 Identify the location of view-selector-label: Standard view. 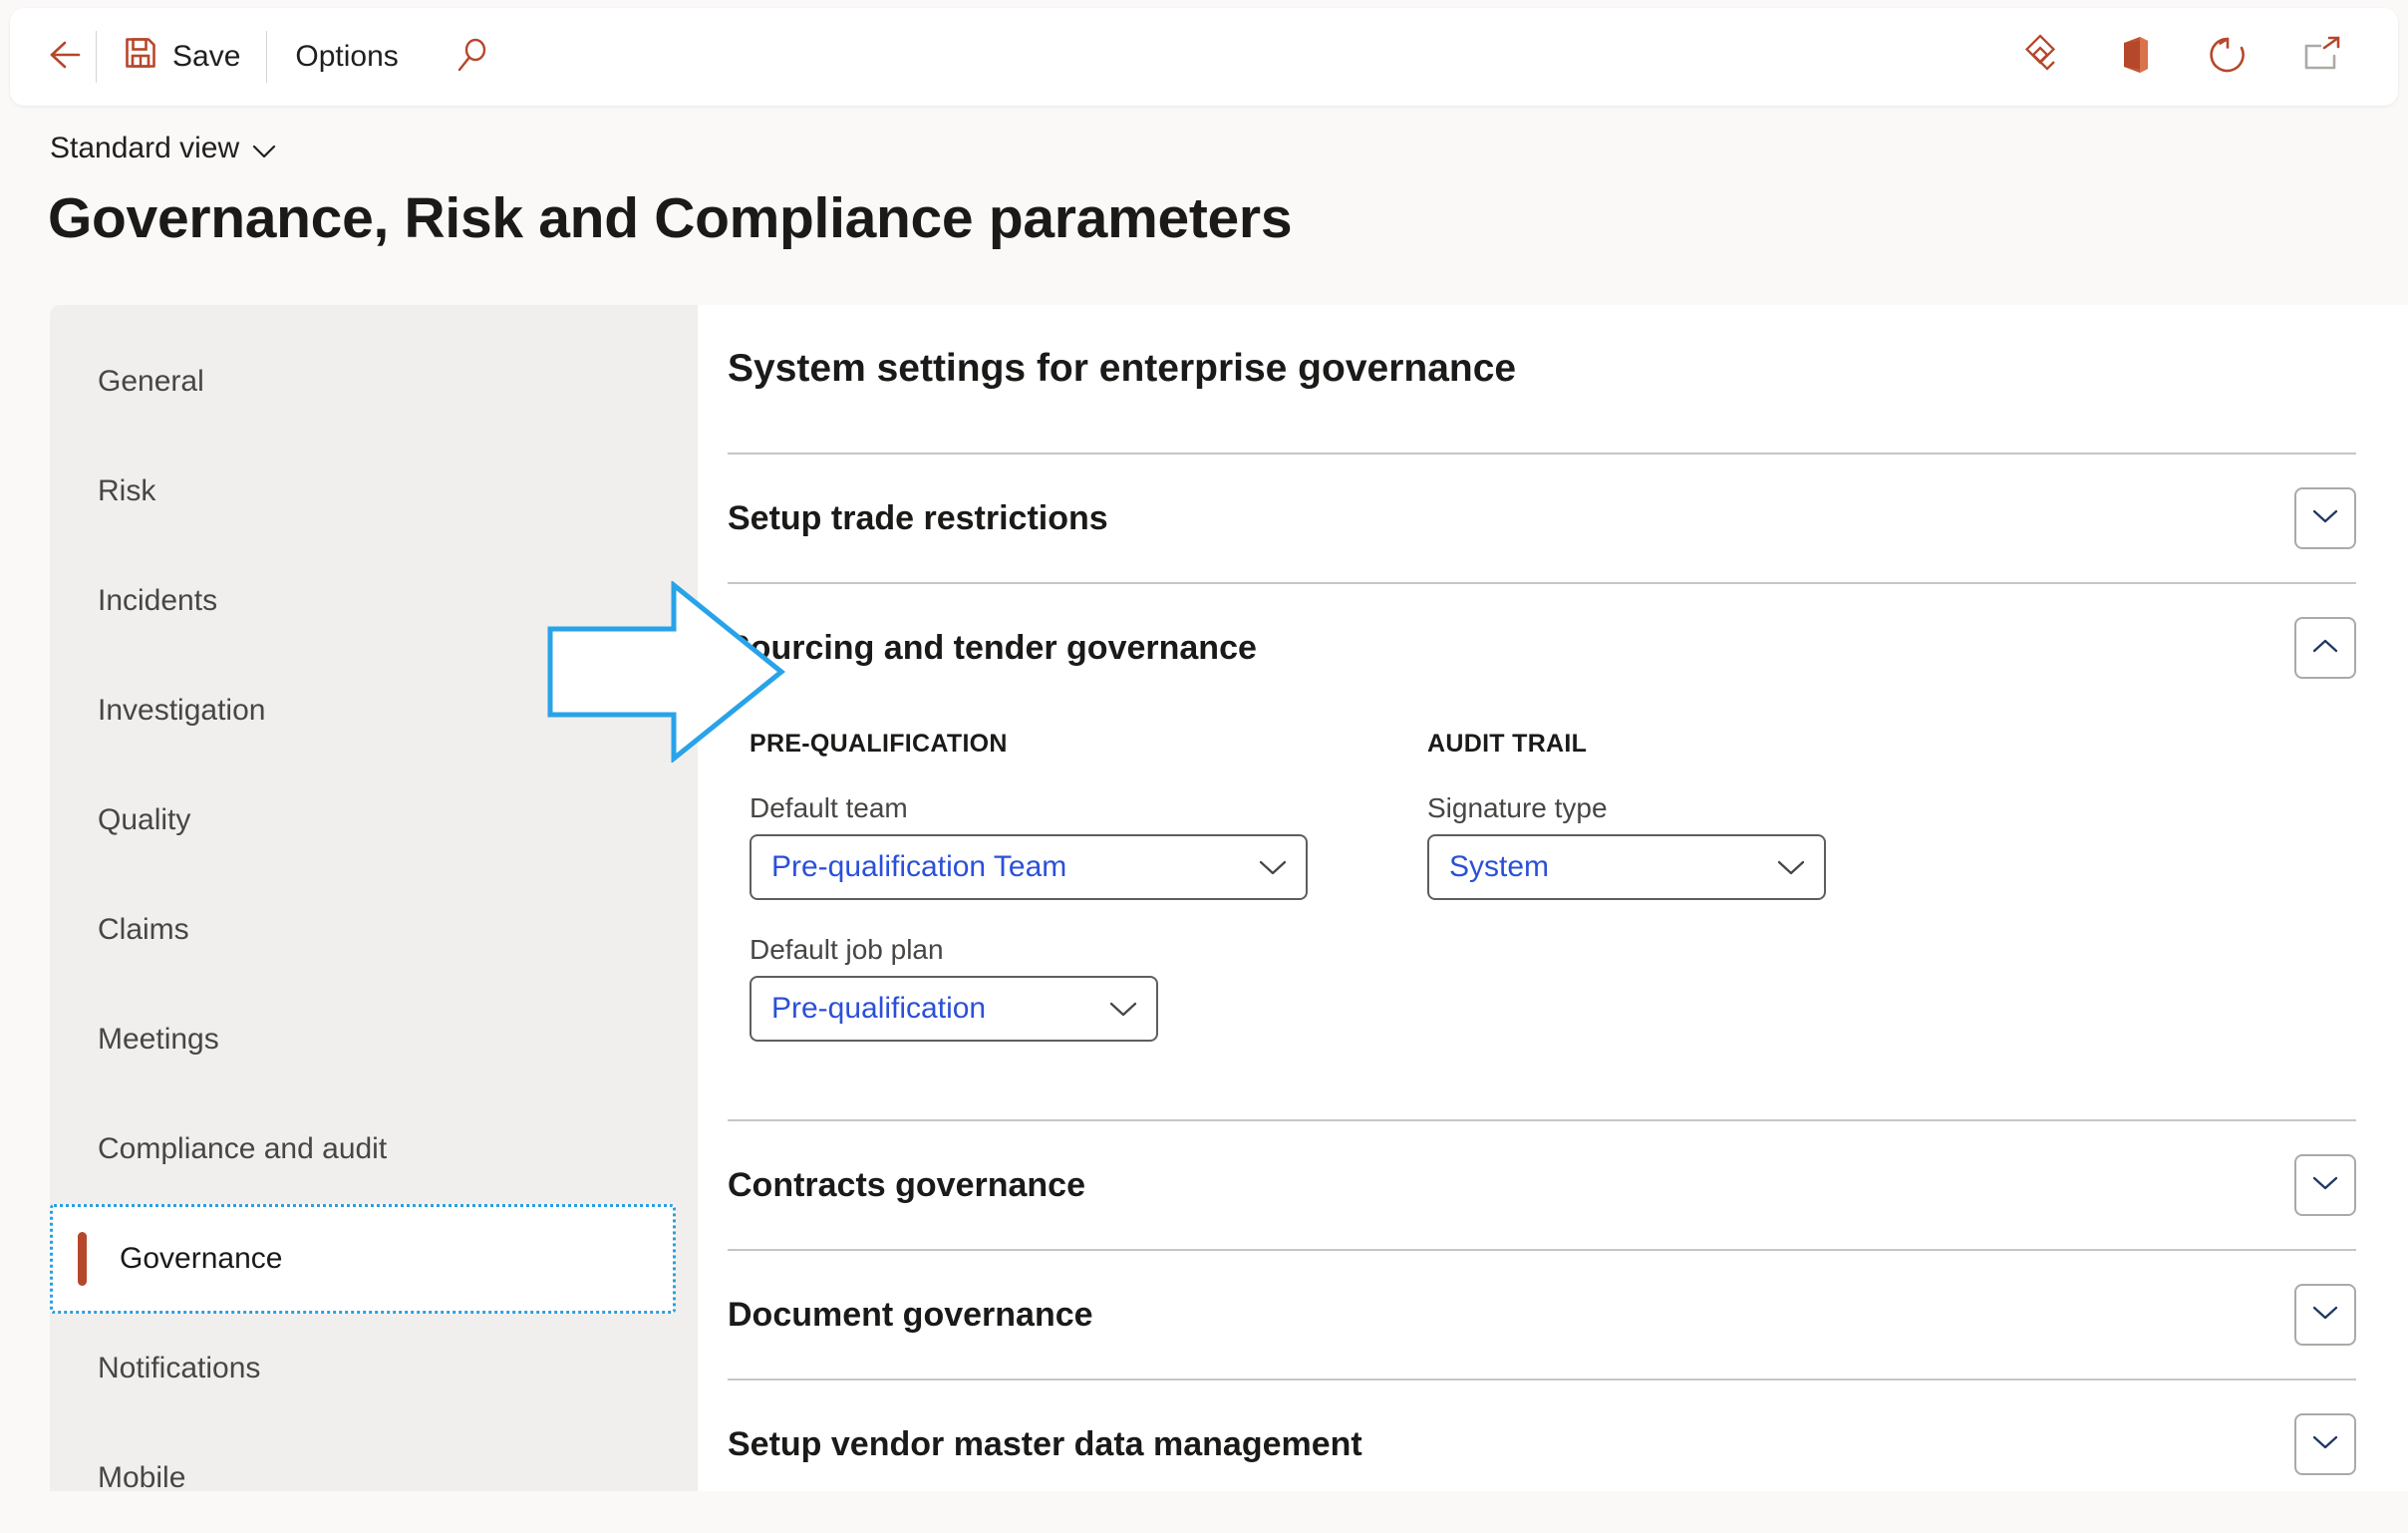
(145, 148).